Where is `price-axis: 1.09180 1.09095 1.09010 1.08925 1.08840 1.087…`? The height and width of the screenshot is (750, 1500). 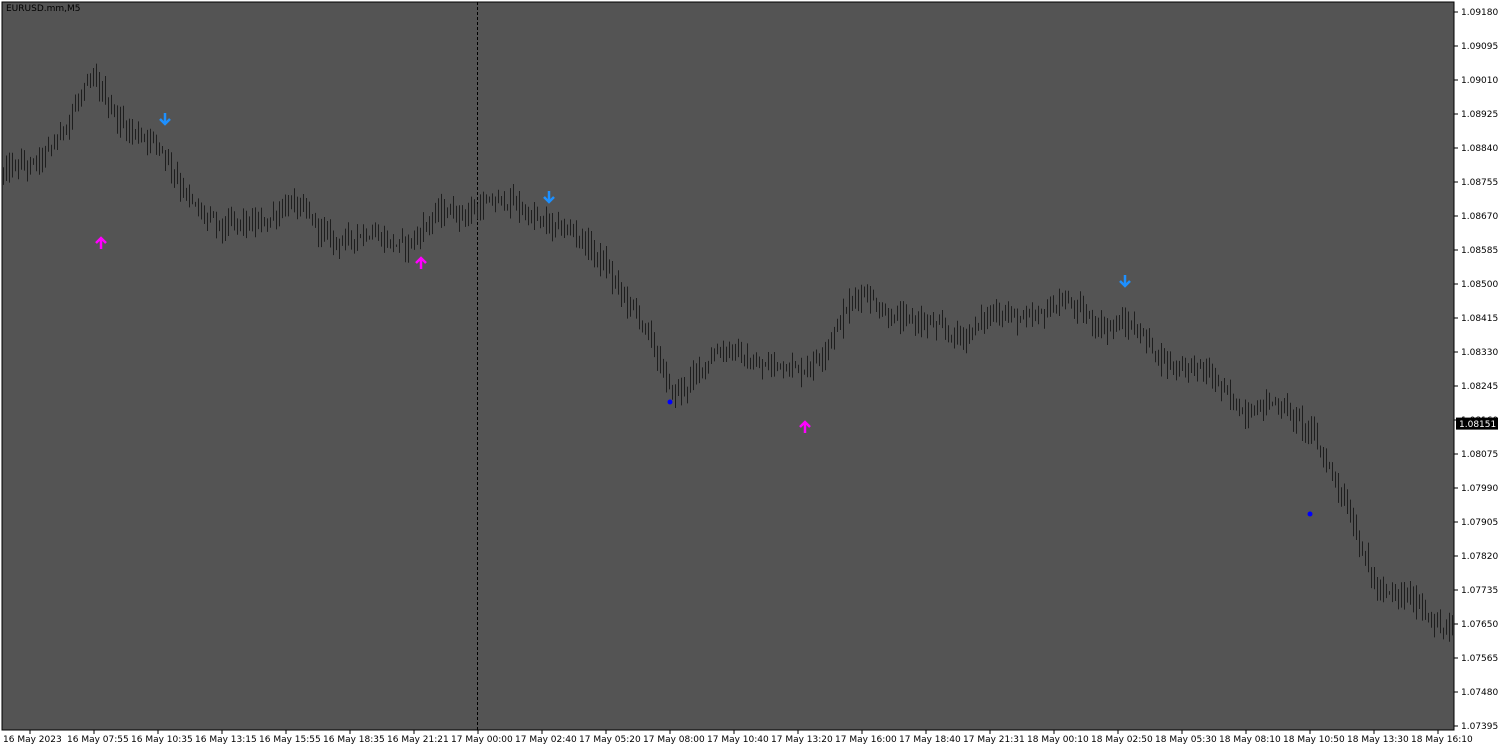 price-axis: 1.09180 1.09095 1.09010 1.08925 1.08840 1.087… is located at coordinates (1476, 370).